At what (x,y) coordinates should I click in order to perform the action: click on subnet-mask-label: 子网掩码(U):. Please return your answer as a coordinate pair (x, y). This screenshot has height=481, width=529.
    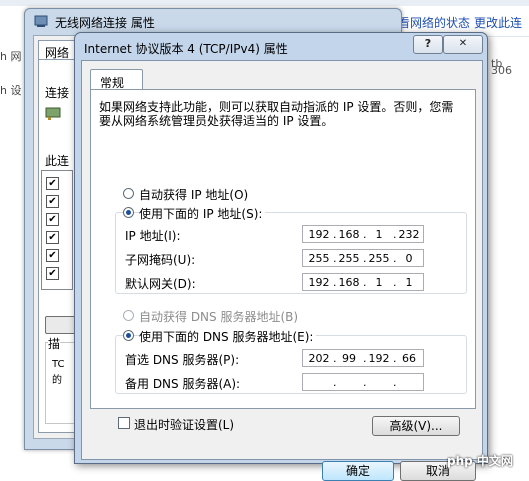
    Looking at the image, I should click on (160, 260).